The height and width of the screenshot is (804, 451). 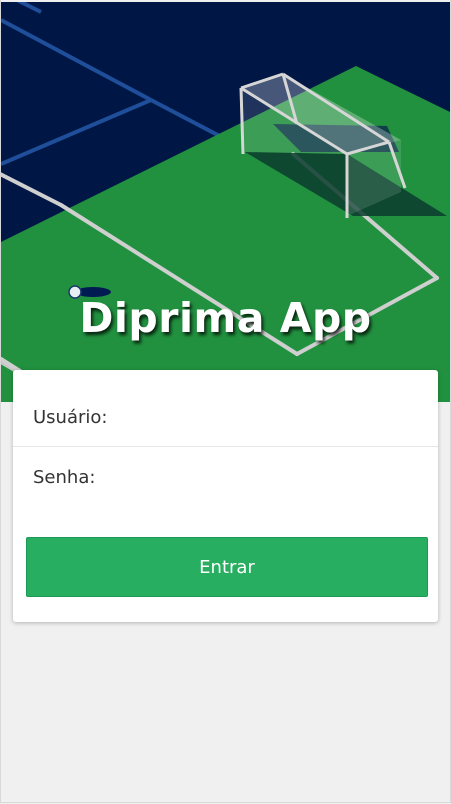 I want to click on username-field: Usuário:, so click(x=225, y=408).